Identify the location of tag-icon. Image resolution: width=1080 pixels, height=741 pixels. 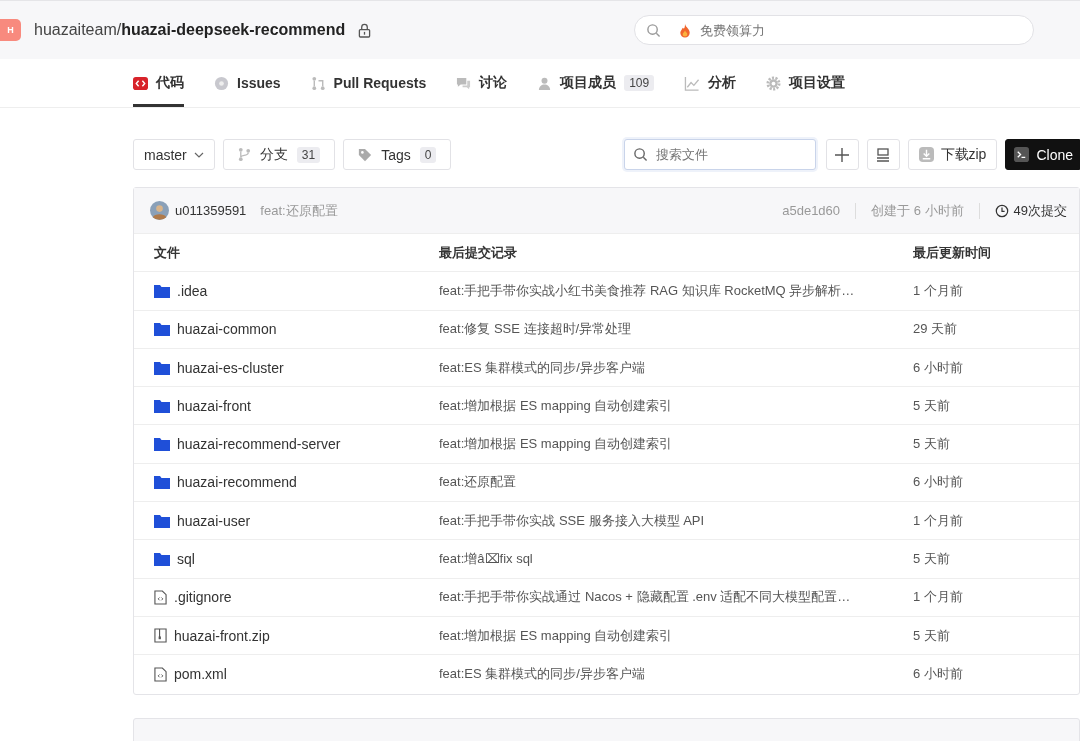
(365, 154).